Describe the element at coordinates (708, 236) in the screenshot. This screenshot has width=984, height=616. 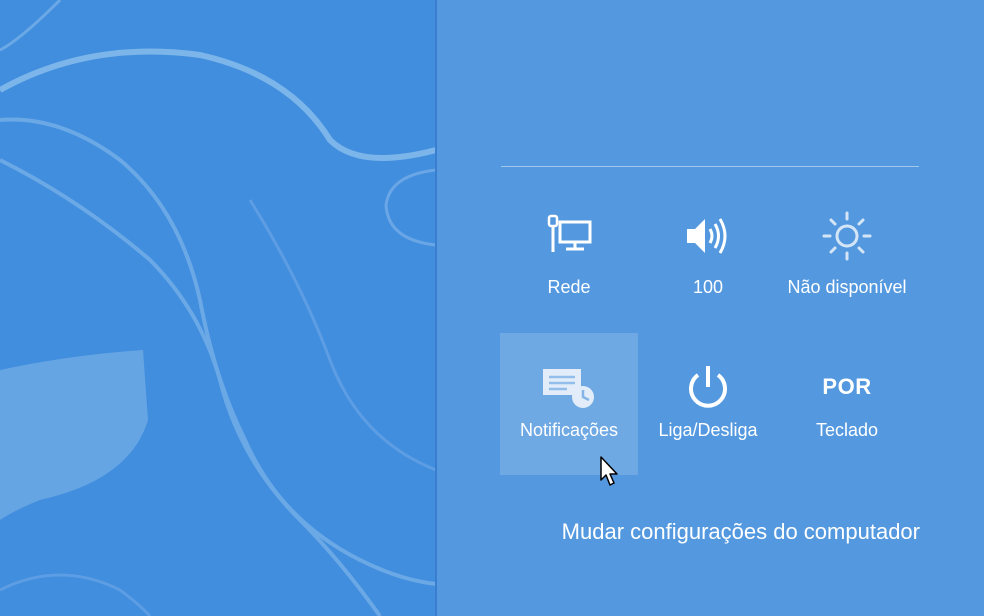
I see `volume-icon` at that location.